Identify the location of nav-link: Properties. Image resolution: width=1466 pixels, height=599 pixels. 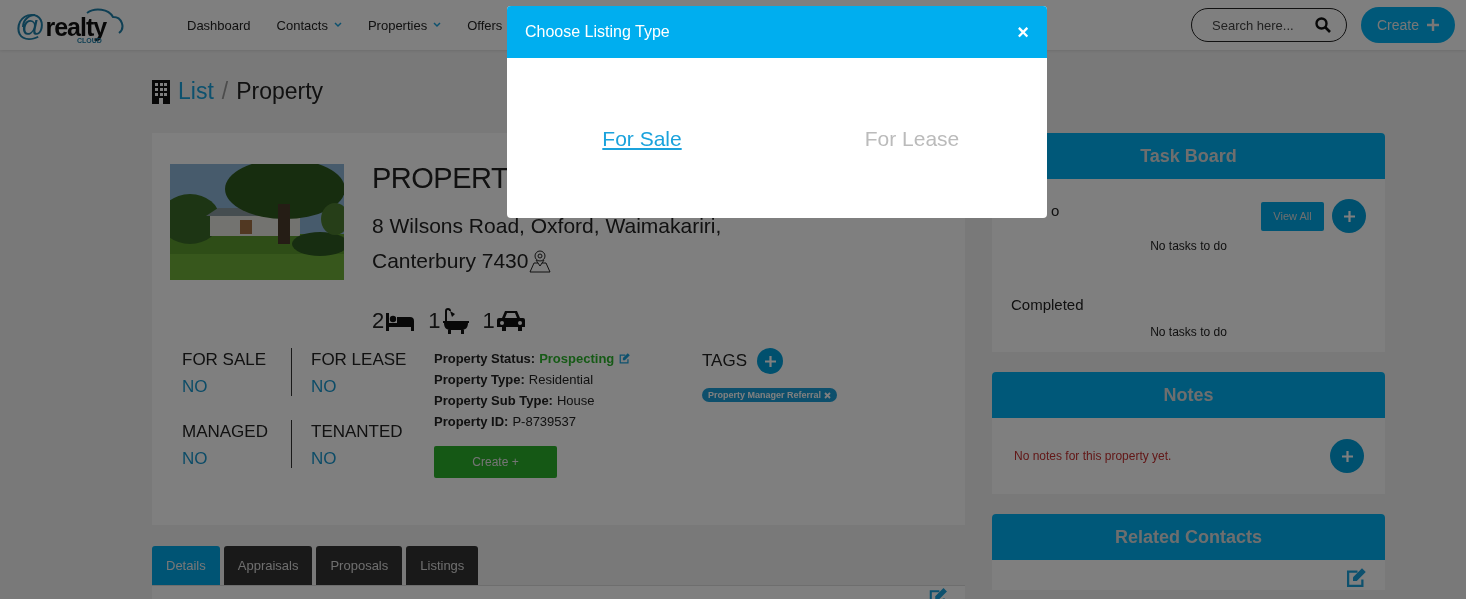
(404, 25).